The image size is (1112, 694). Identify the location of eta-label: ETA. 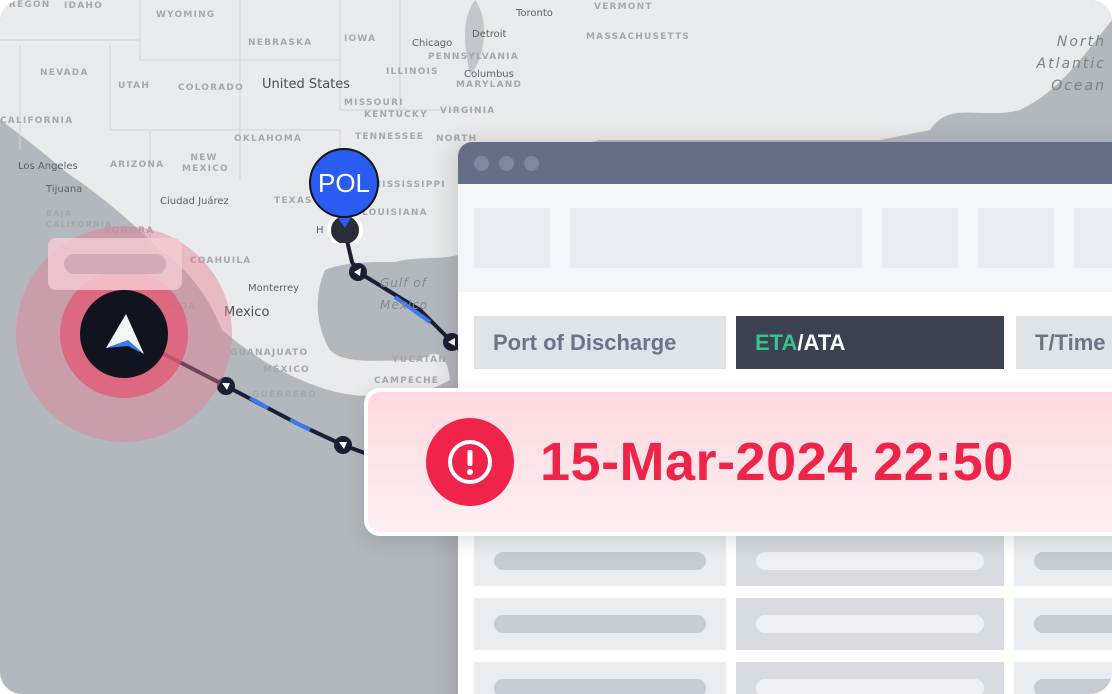
(776, 342).